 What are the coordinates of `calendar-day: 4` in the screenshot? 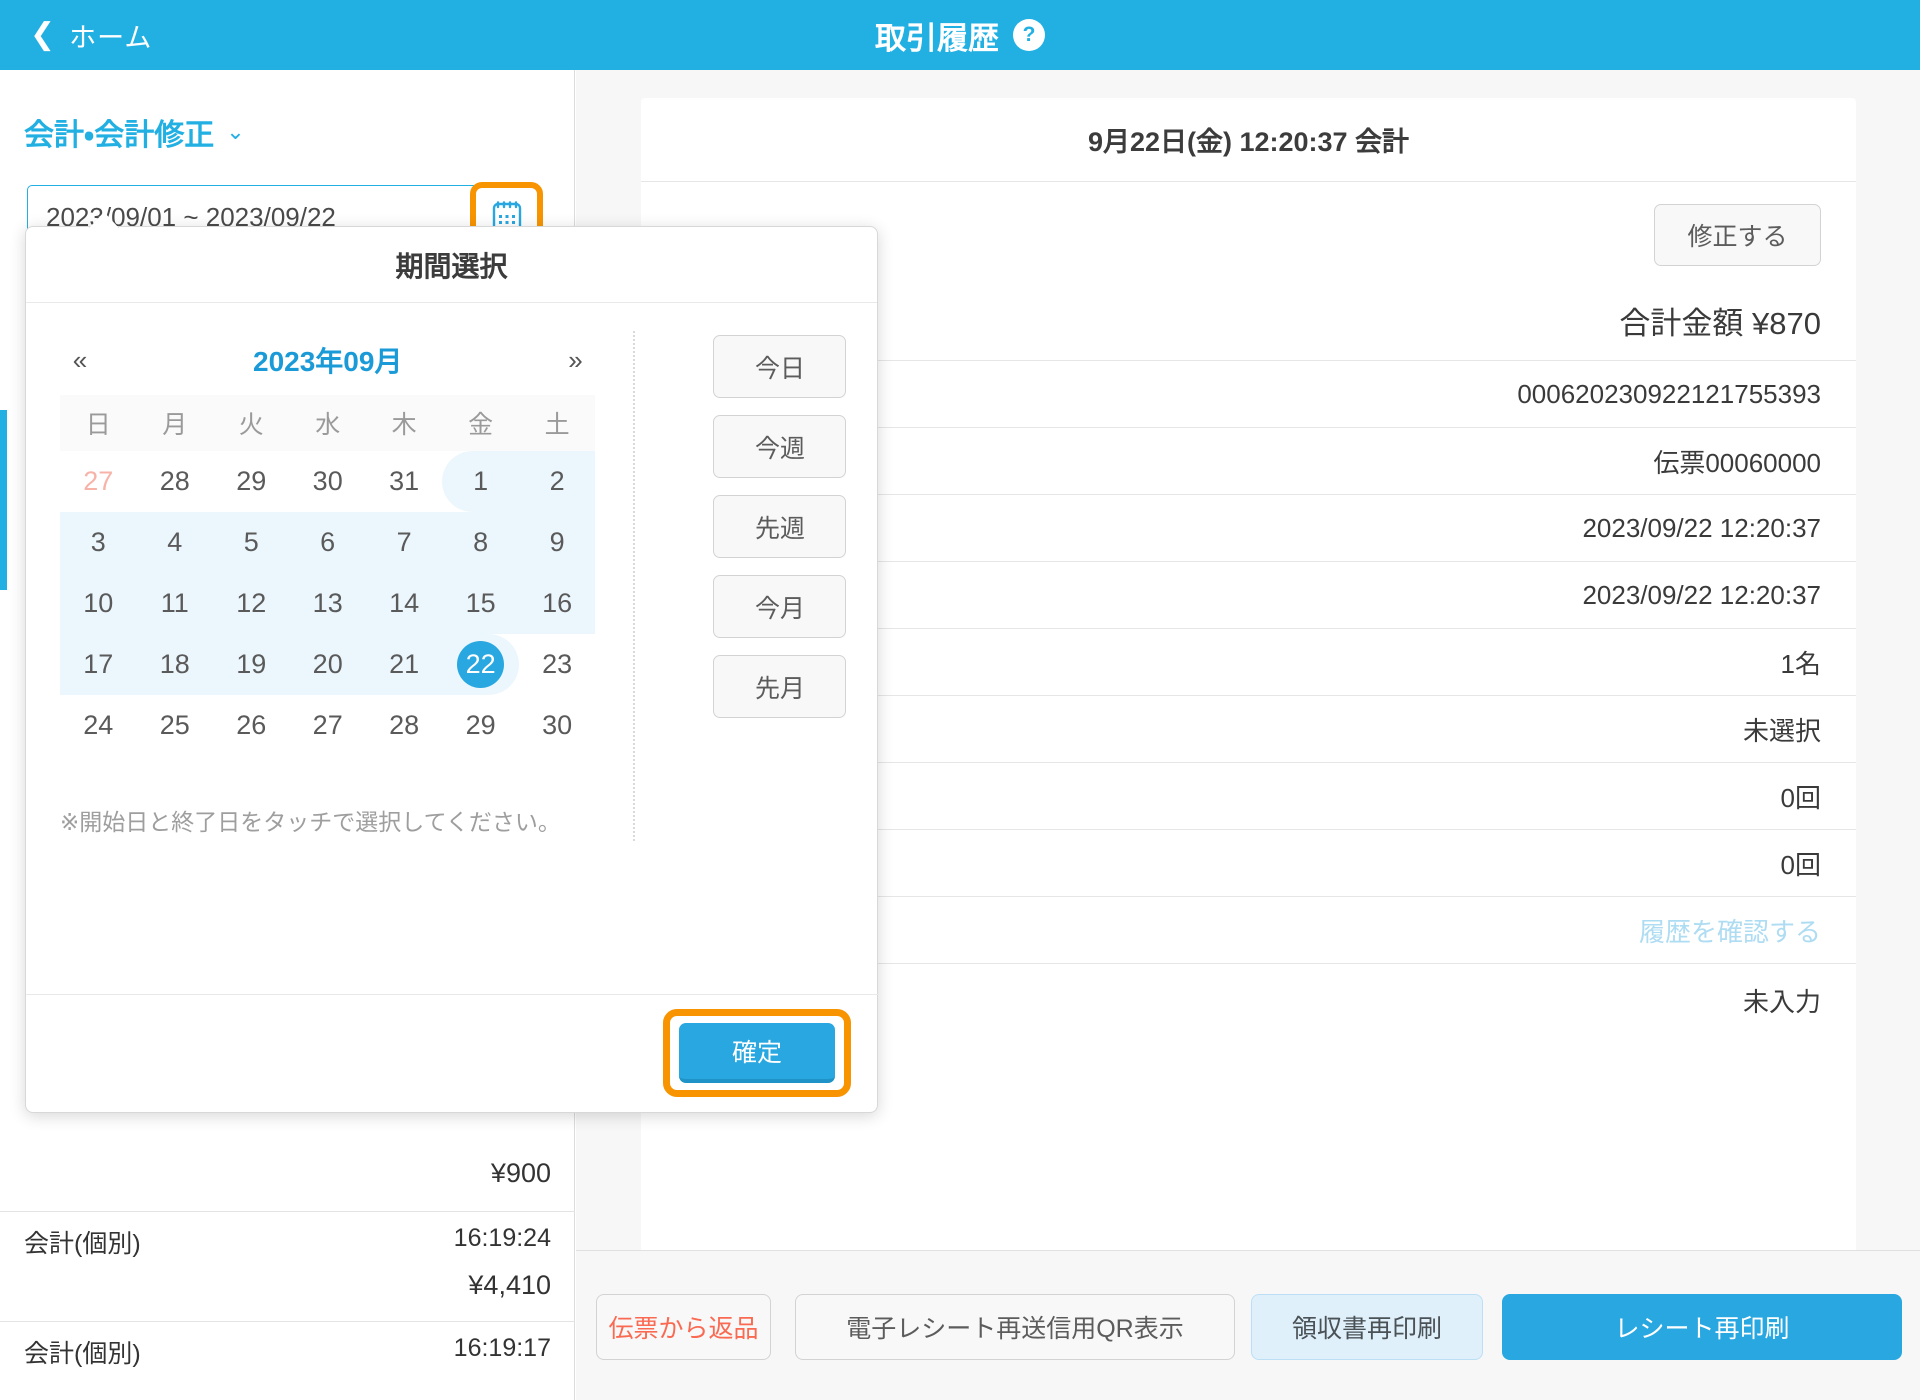 It's located at (174, 542).